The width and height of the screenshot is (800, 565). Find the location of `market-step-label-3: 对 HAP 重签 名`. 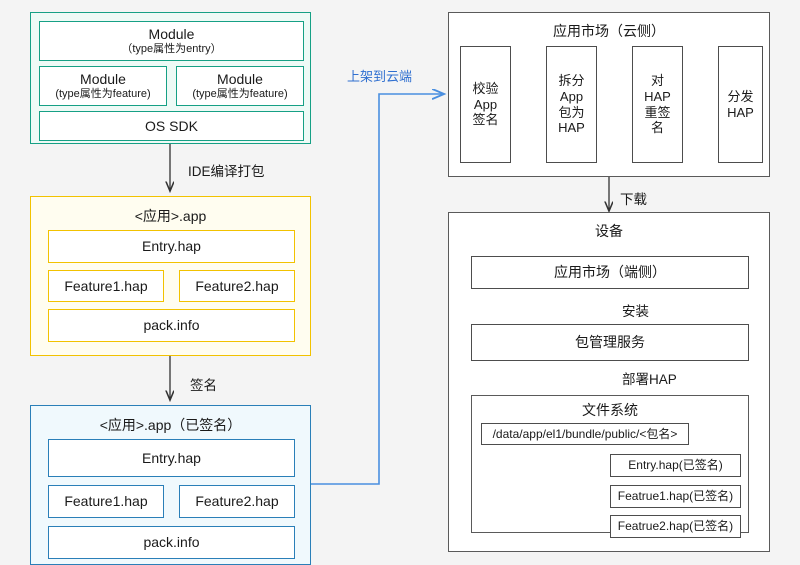

market-step-label-3: 对 HAP 重签 名 is located at coordinates (657, 104).